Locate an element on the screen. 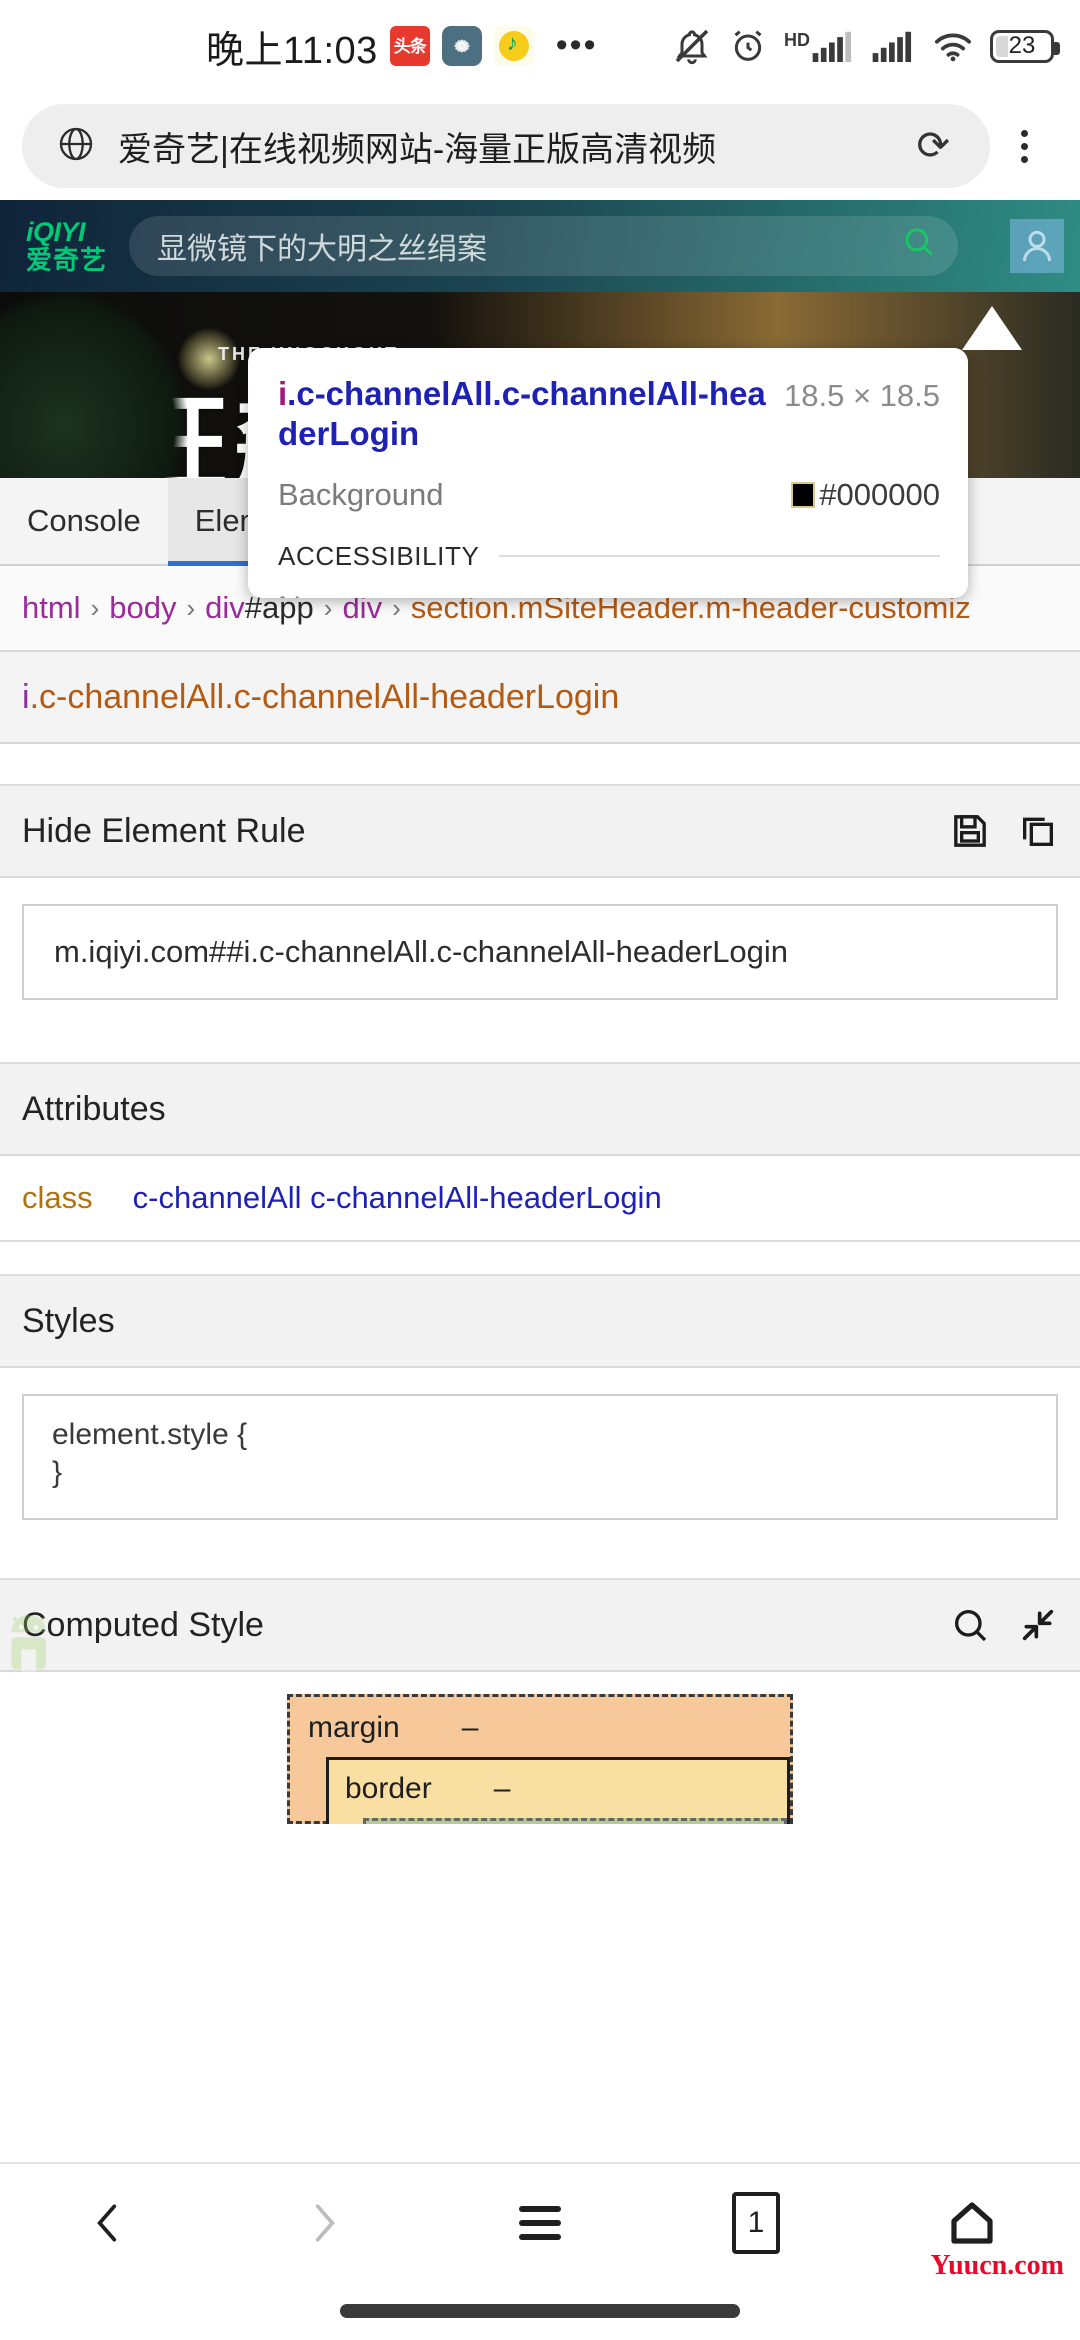 Image resolution: width=1080 pixels, height=2340 pixels. gesture-home-bar is located at coordinates (540, 2311).